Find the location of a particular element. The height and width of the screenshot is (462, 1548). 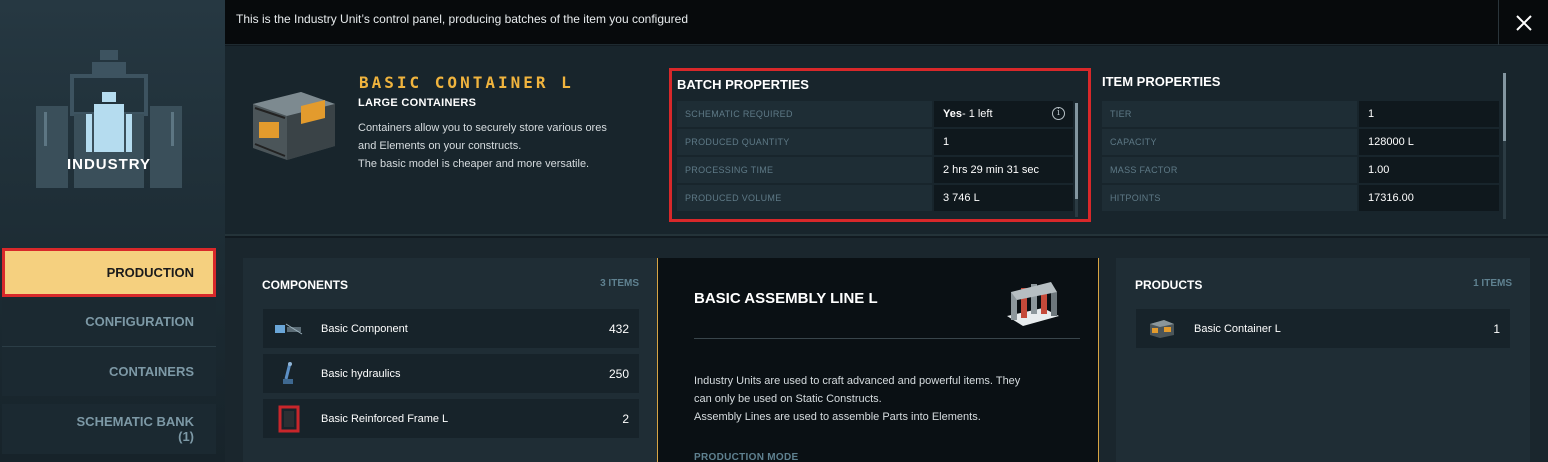

item-category: LARGE CONTAINERS is located at coordinates (417, 103).